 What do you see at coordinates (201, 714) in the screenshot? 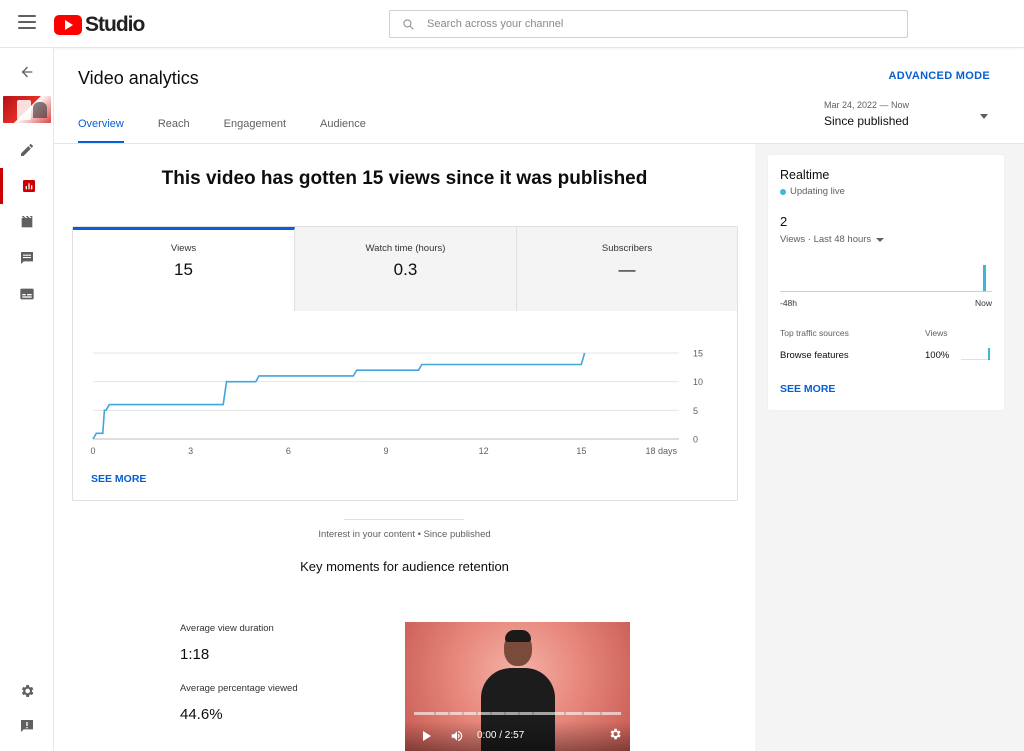
I see `stat-value: 44.6%` at bounding box center [201, 714].